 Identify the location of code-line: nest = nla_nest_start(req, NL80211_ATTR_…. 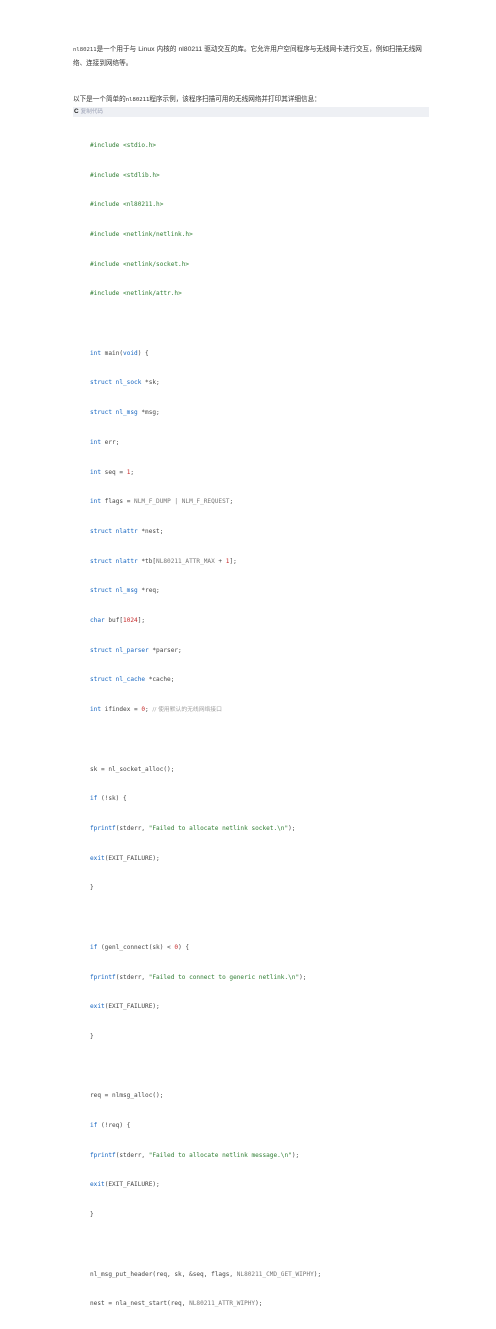
(176, 1304).